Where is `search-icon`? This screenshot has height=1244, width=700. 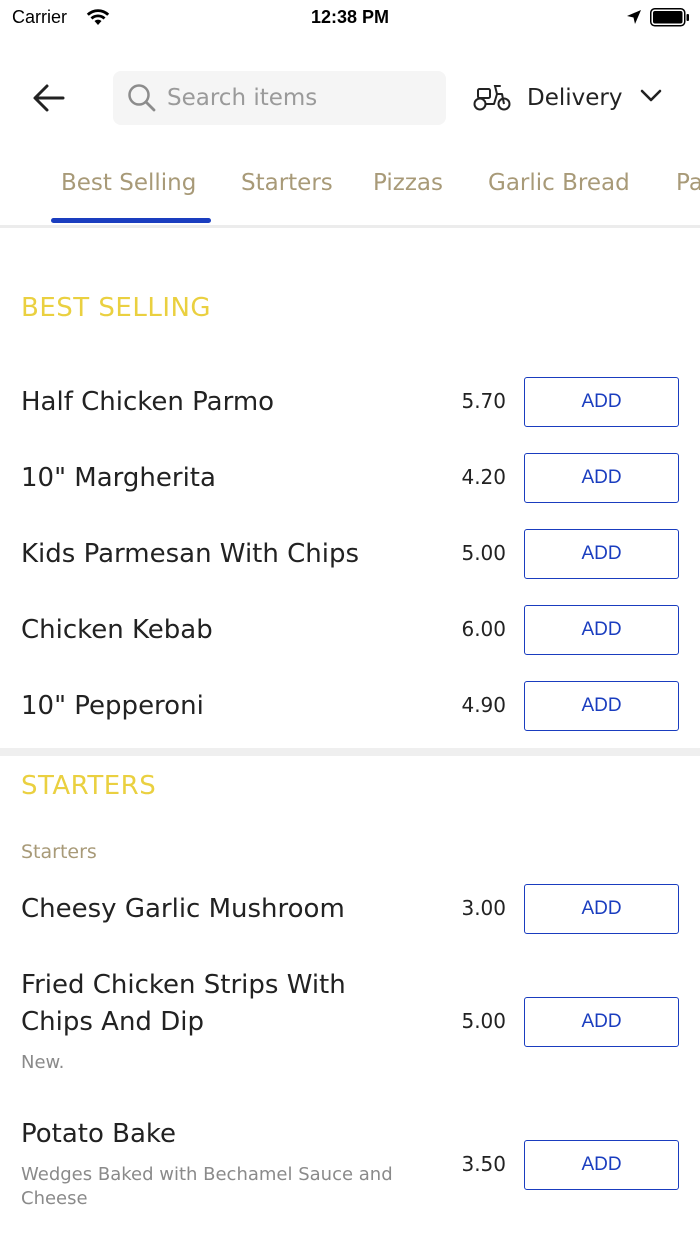 search-icon is located at coordinates (142, 100).